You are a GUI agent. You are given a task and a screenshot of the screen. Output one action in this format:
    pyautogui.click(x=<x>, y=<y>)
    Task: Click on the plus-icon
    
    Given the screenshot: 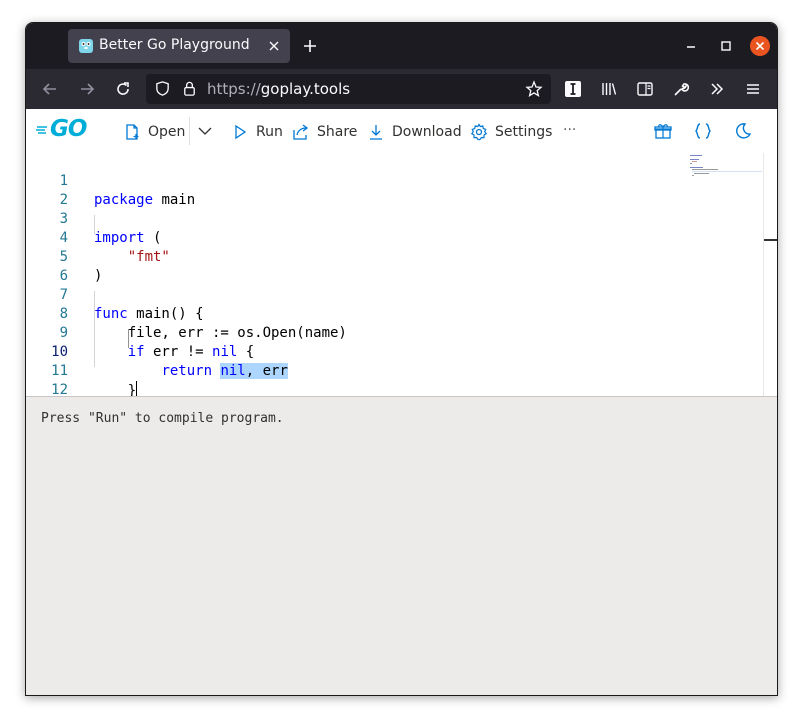 What is the action you would take?
    pyautogui.click(x=310, y=46)
    